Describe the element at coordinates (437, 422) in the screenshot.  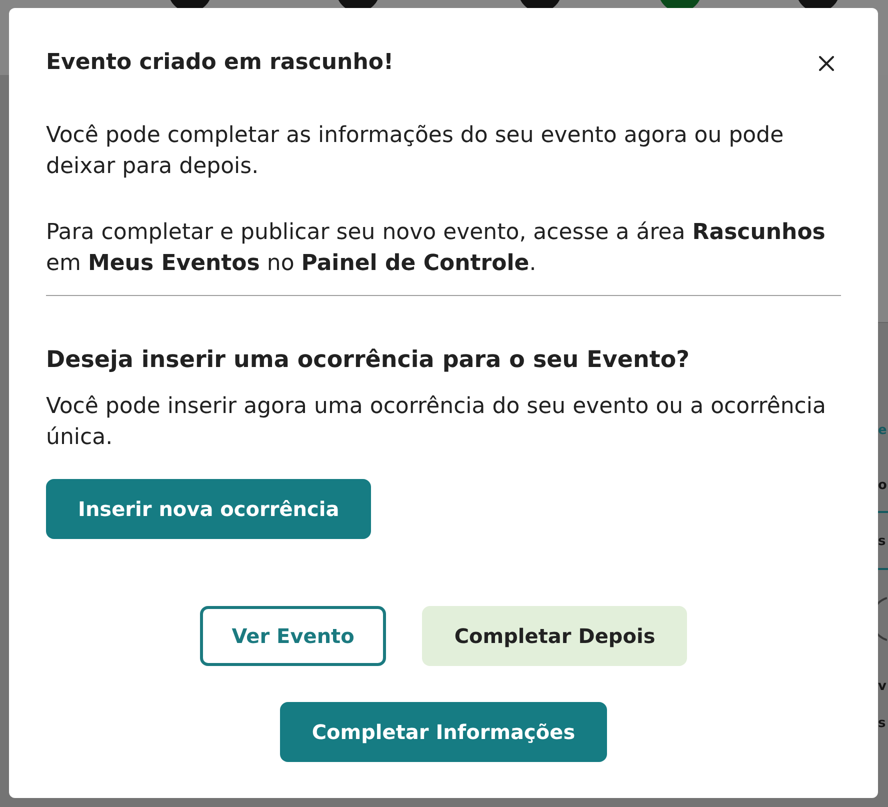
I see `section-text: Você pode inserir agora uma ocorrência do seu evento ou a ocorrência única.` at that location.